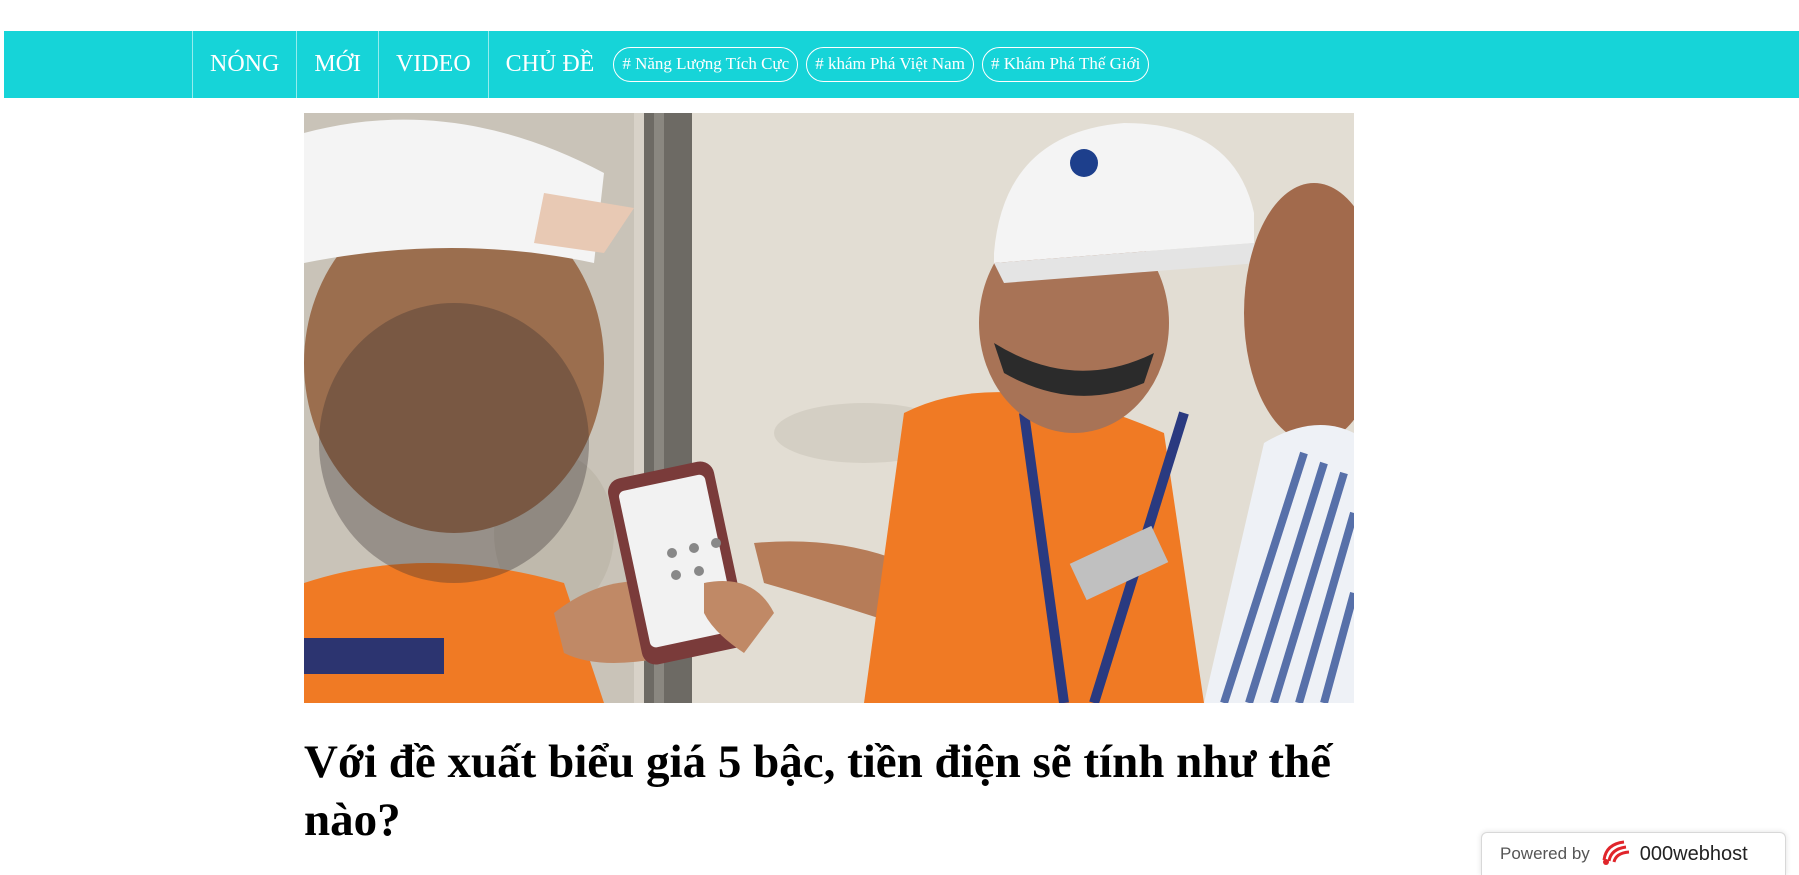 The height and width of the screenshot is (875, 1799). What do you see at coordinates (1065, 64) in the screenshot?
I see `tag-explore-world: # Khám Phá Thế Giới` at bounding box center [1065, 64].